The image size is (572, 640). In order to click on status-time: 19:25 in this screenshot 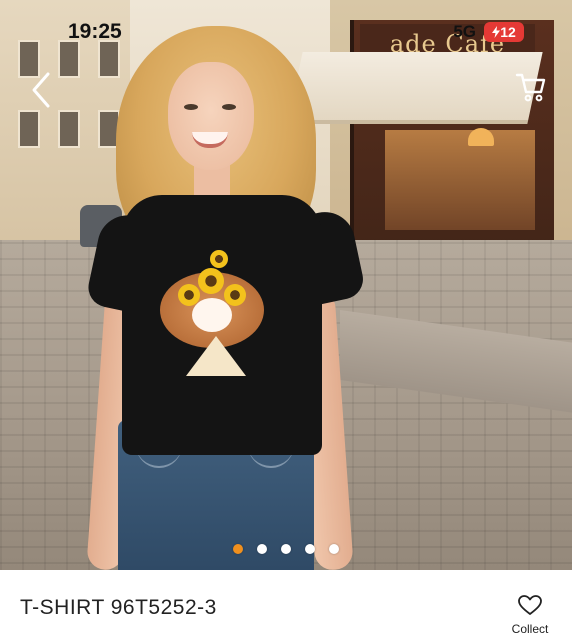, I will do `click(95, 31)`.